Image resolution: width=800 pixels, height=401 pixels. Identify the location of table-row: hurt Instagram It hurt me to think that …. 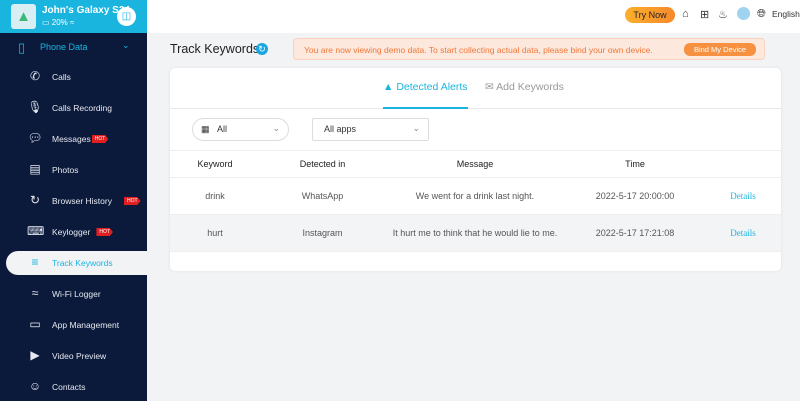
(475, 233).